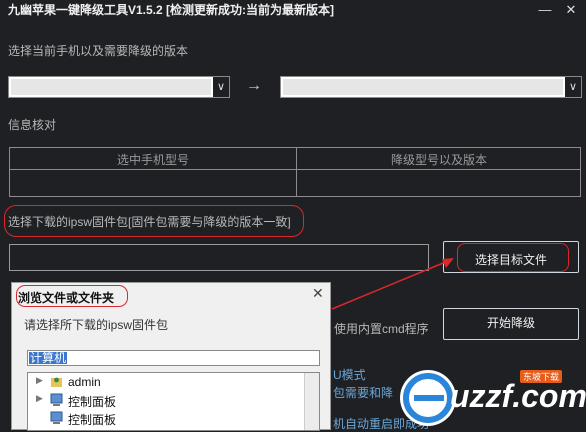  I want to click on title-bar: 九幽苹果一键降级工具V1.5.2 [检测更新成功:当前为最新版本] — ✕, so click(293, 11).